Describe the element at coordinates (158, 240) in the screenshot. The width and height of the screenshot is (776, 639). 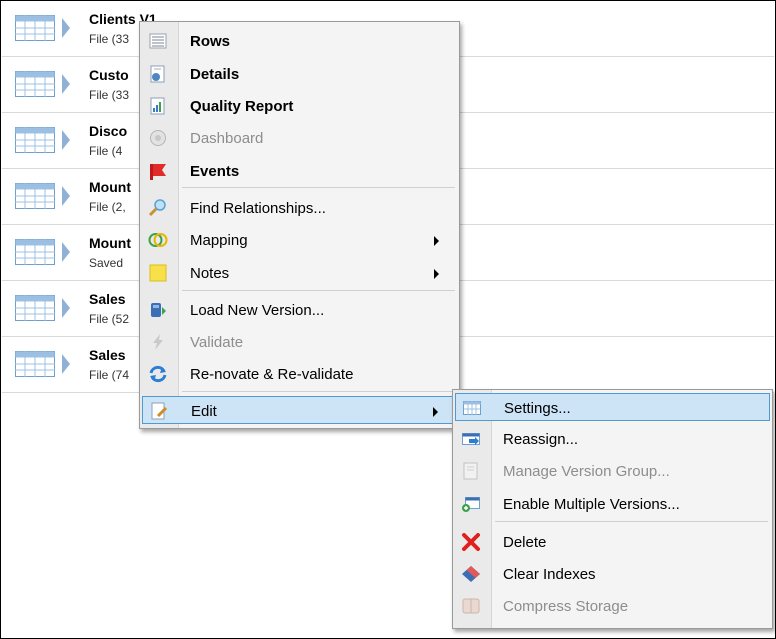
I see `mapping-icon` at that location.